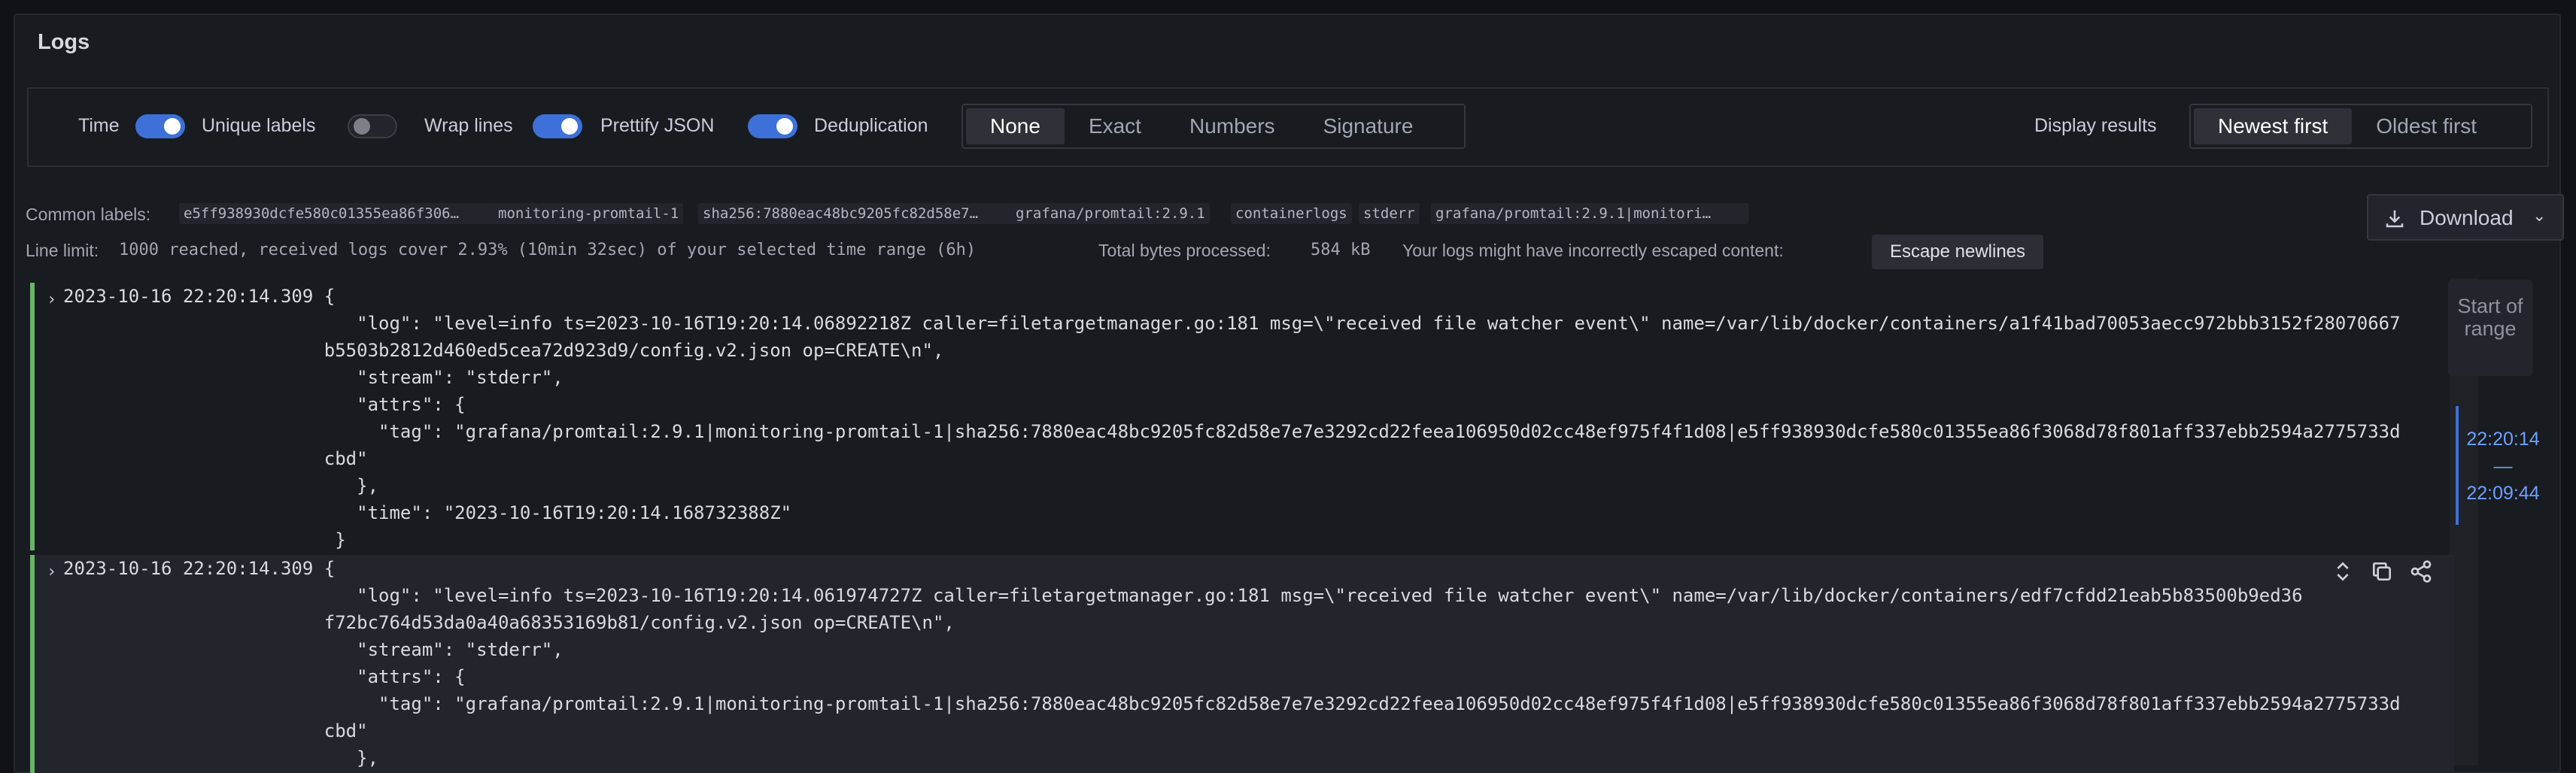 The image size is (2576, 773). Describe the element at coordinates (2343, 571) in the screenshot. I see `expand-collapse-icon` at that location.